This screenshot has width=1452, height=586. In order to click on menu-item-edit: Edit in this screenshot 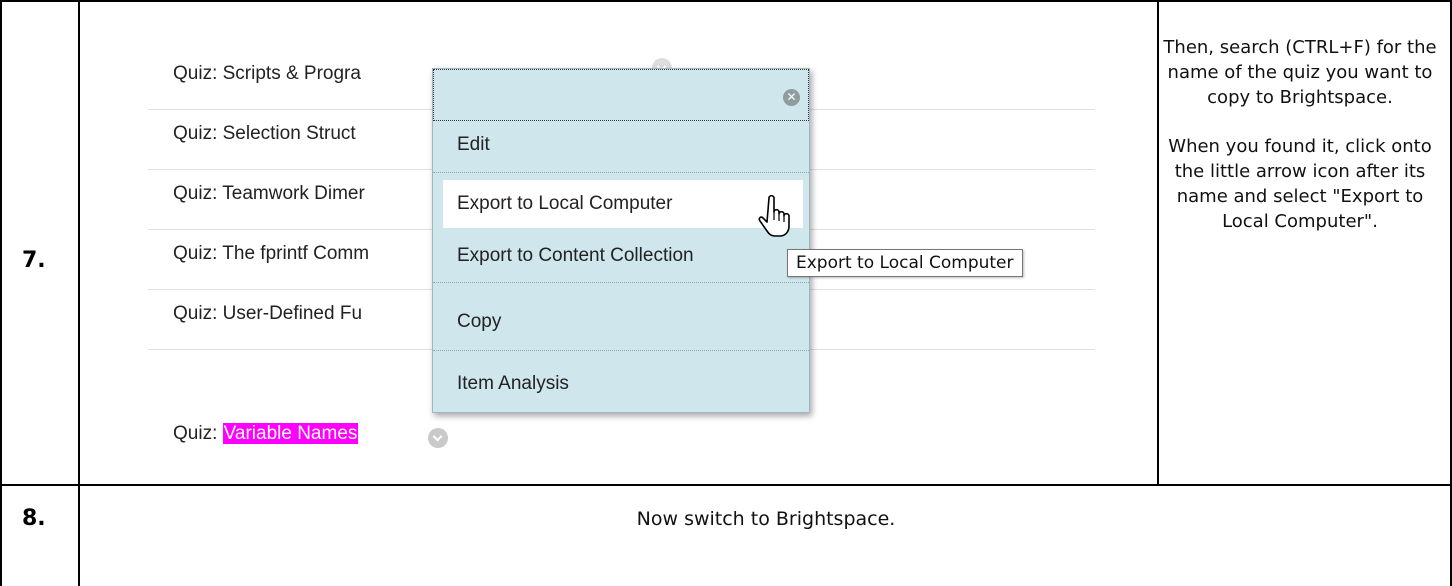, I will do `click(623, 151)`.